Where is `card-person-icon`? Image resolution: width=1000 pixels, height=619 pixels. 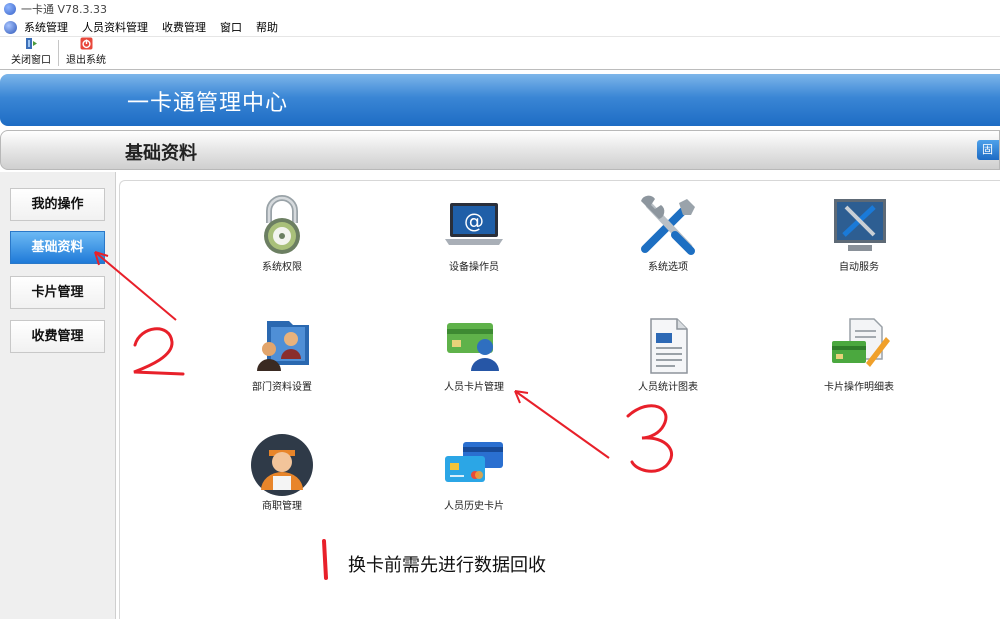
card-person-icon is located at coordinates (473, 347).